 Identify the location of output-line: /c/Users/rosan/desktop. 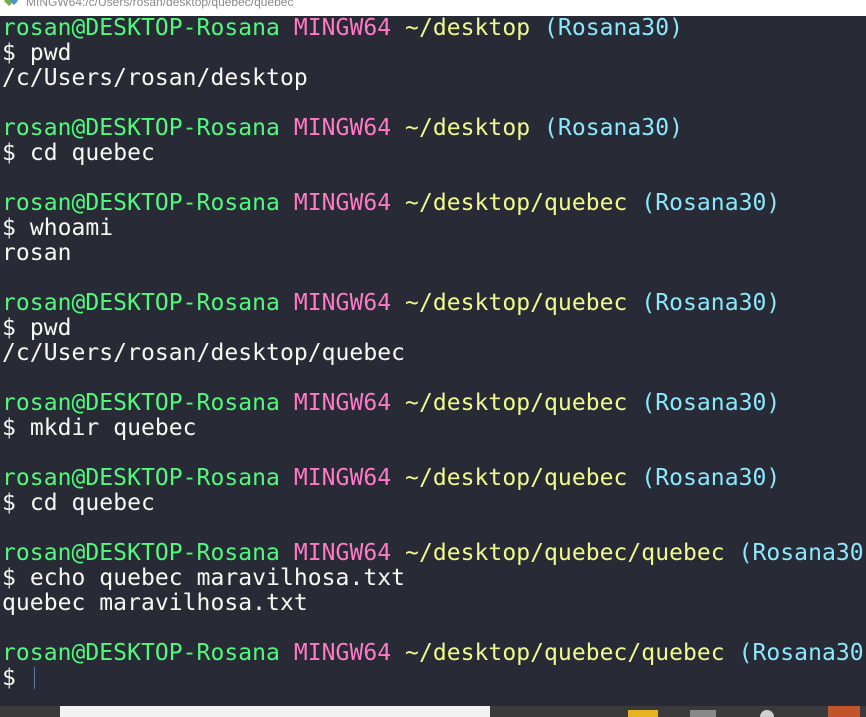
(155, 78).